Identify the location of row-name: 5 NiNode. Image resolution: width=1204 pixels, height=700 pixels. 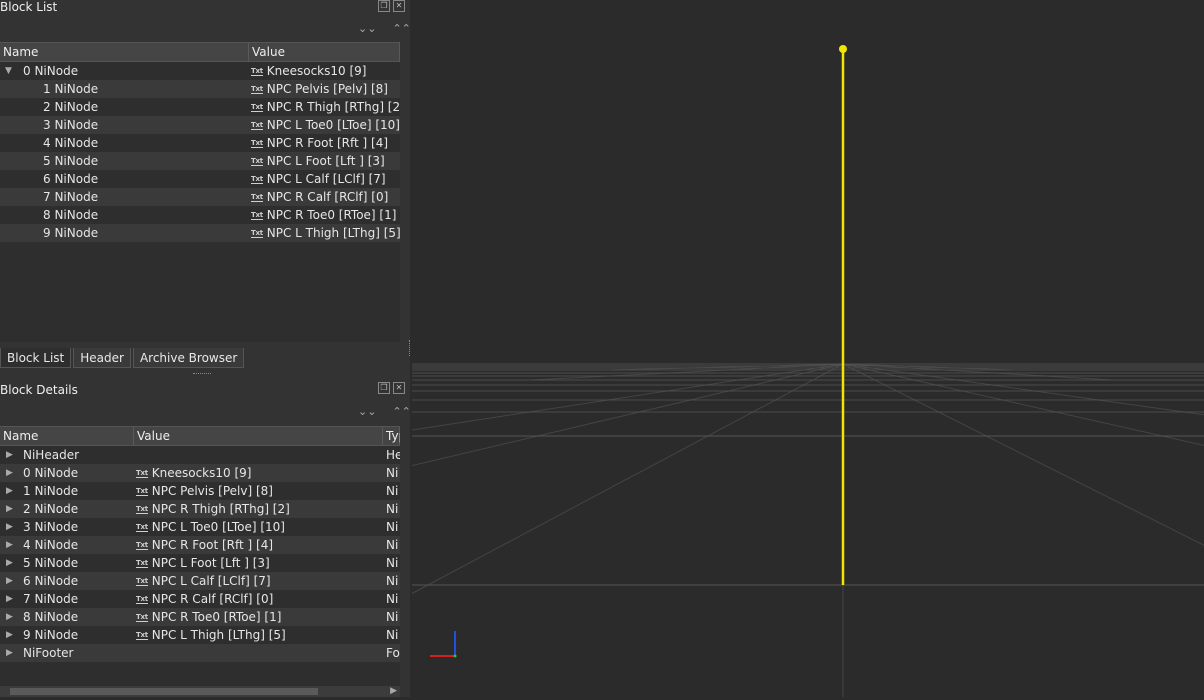
(71, 161).